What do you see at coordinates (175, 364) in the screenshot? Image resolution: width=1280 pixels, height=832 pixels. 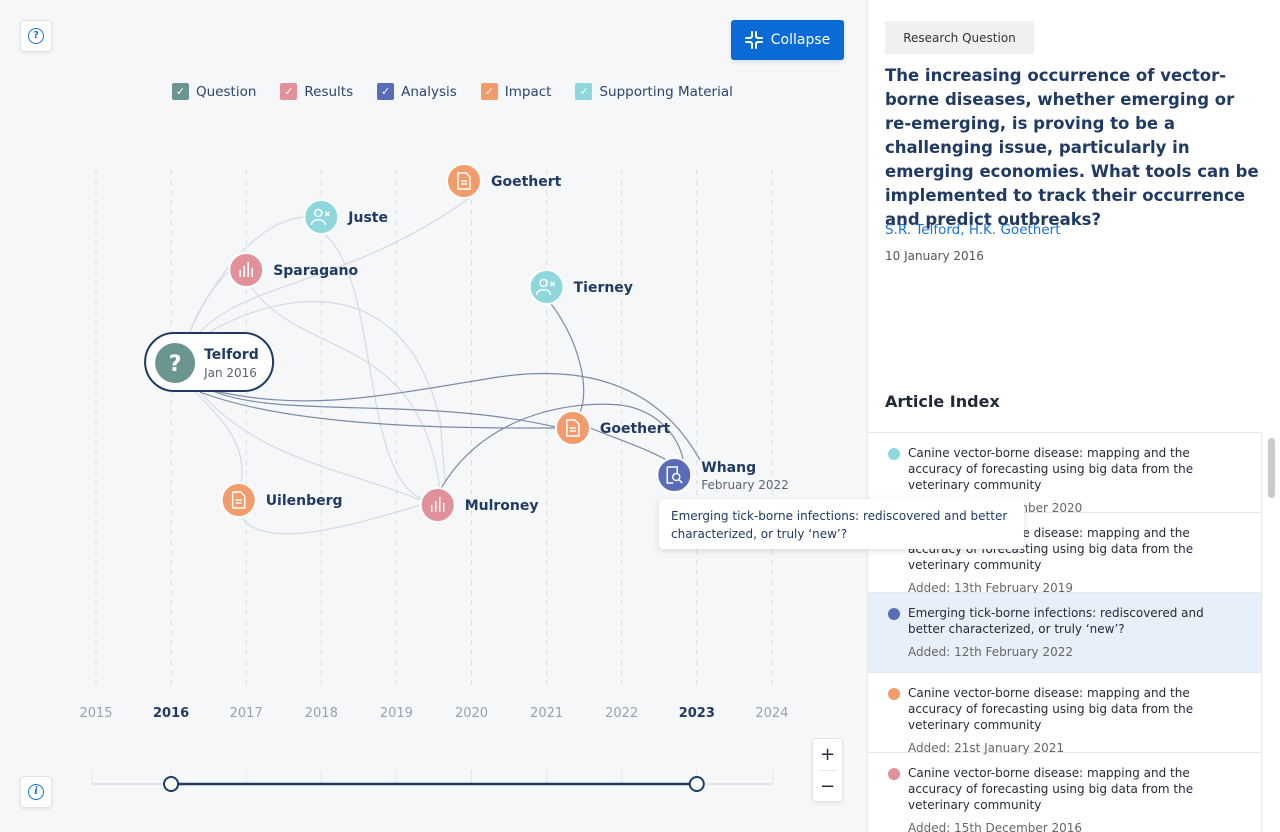 I see `question-mark-icon: ?` at bounding box center [175, 364].